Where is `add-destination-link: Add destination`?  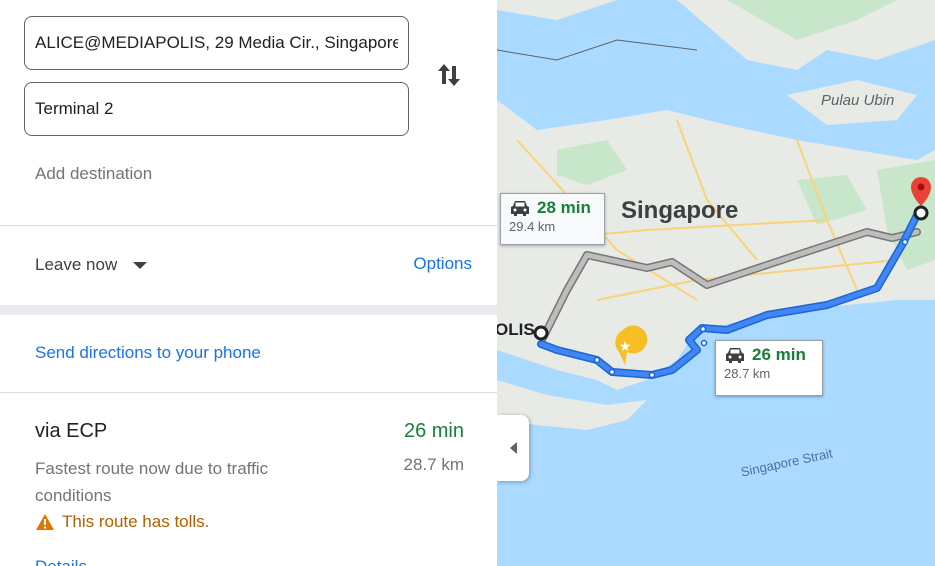
add-destination-link: Add destination is located at coordinates (93, 174).